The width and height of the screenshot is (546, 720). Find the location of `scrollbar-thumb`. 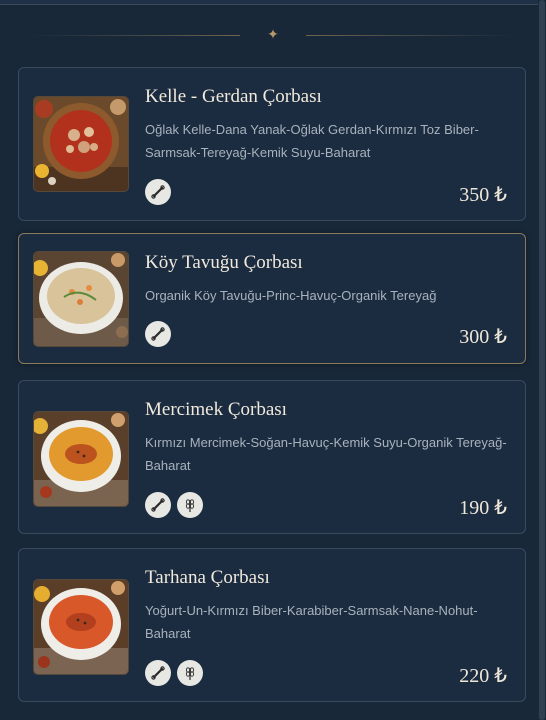

scrollbar-thumb is located at coordinates (542, 360).